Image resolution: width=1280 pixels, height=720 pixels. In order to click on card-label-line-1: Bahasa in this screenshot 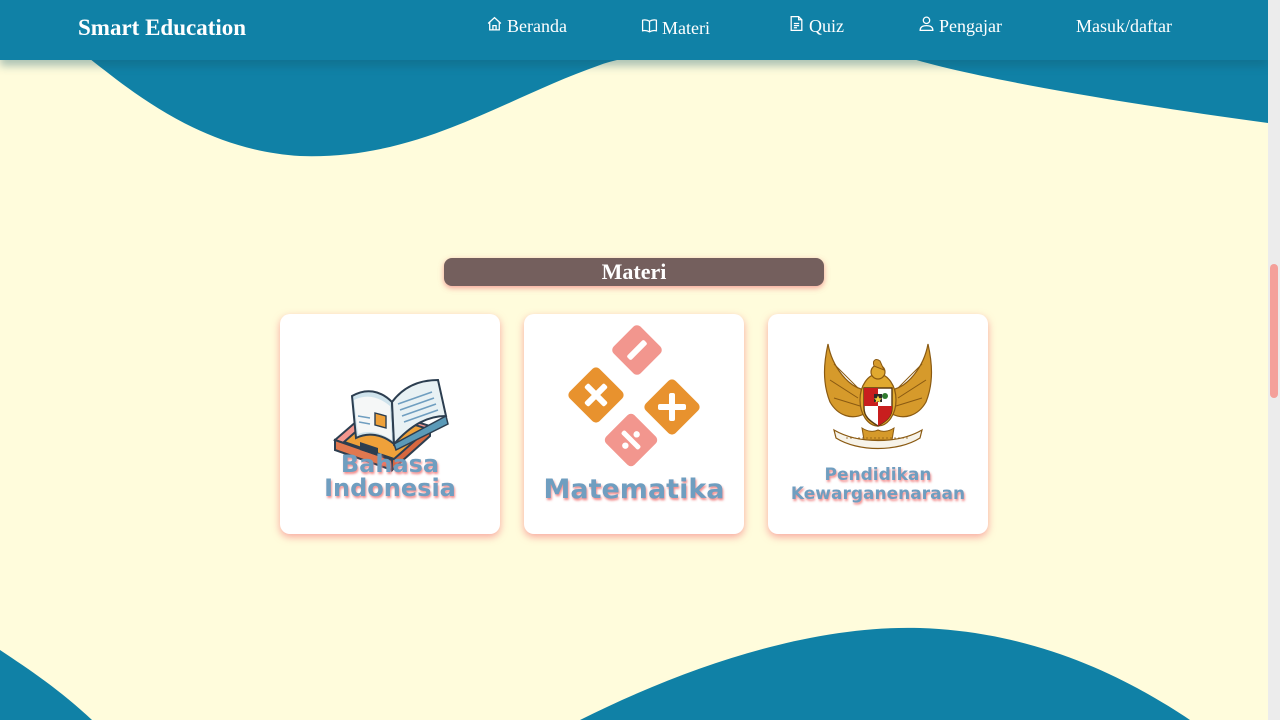, I will do `click(390, 464)`.